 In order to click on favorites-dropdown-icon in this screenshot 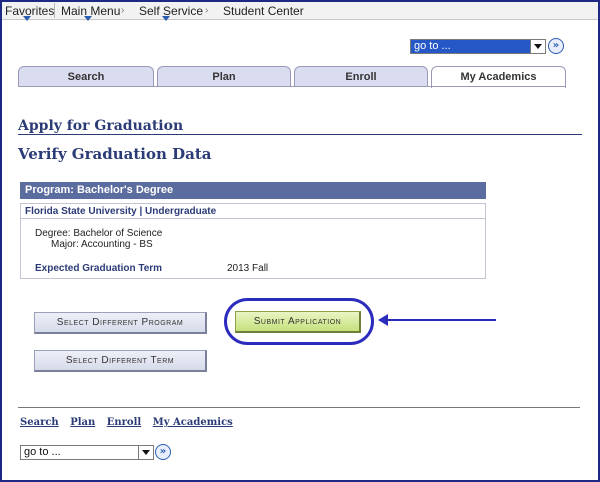, I will do `click(27, 18)`.